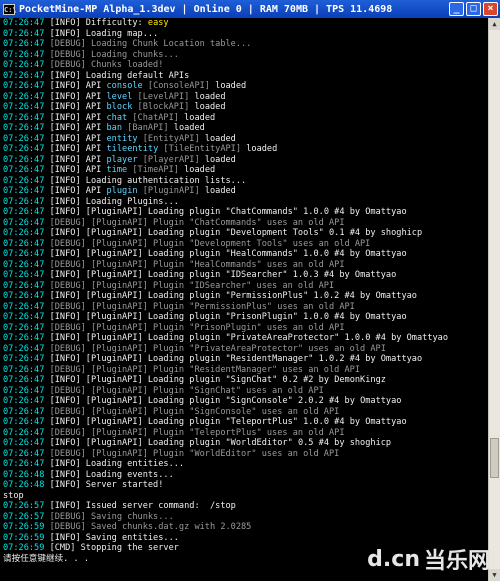 The height and width of the screenshot is (581, 500). I want to click on console-segment: [TimeAPI], so click(153, 170).